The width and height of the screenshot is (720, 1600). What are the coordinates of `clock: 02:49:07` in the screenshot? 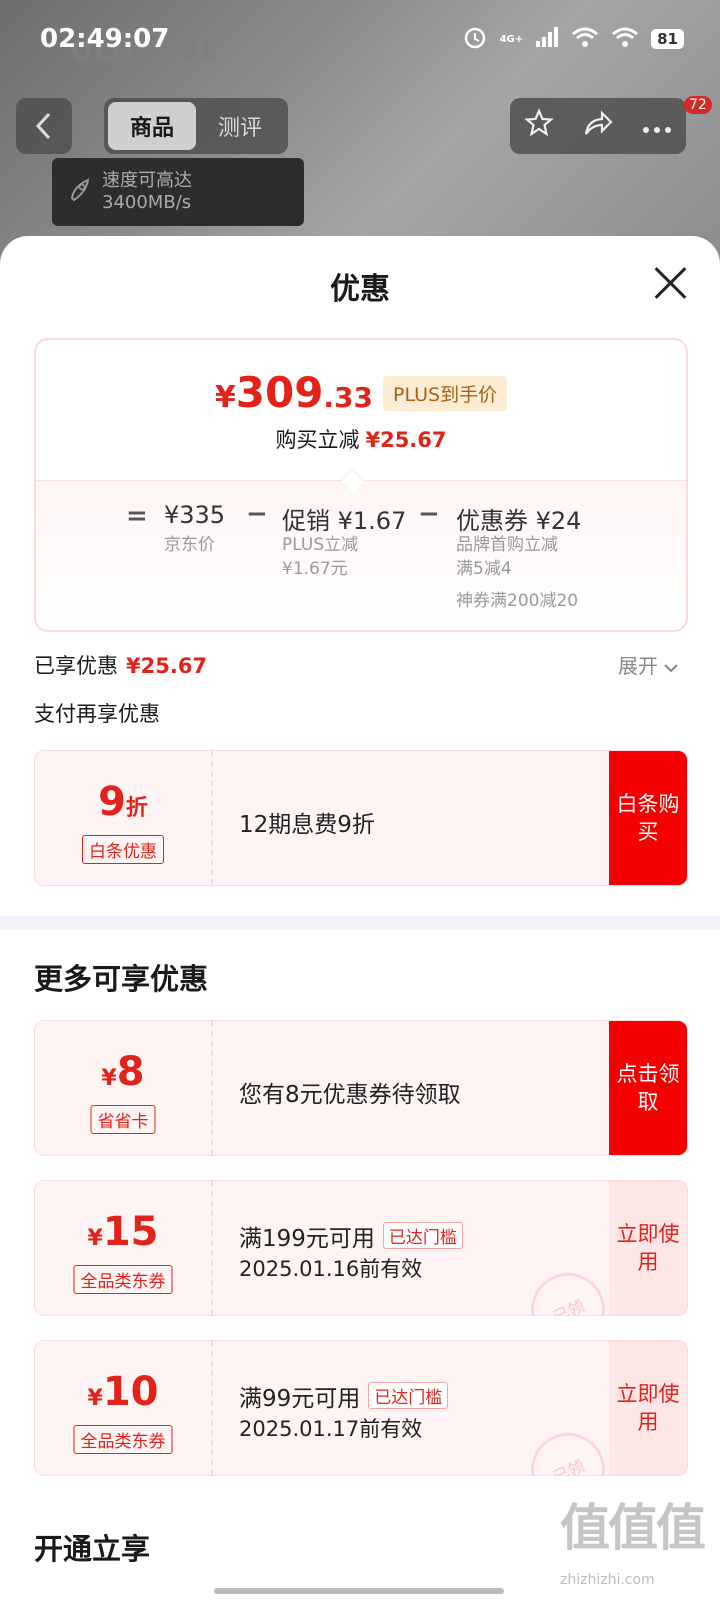 It's located at (105, 39).